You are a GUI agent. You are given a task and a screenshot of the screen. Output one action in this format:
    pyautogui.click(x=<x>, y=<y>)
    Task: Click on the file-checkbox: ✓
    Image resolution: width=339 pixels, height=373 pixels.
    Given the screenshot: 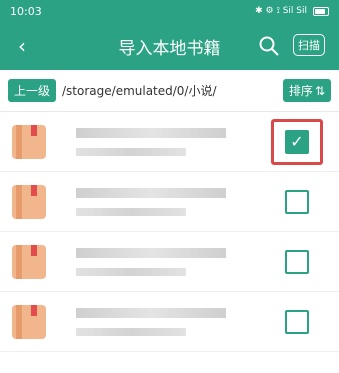 What is the action you would take?
    pyautogui.click(x=297, y=141)
    